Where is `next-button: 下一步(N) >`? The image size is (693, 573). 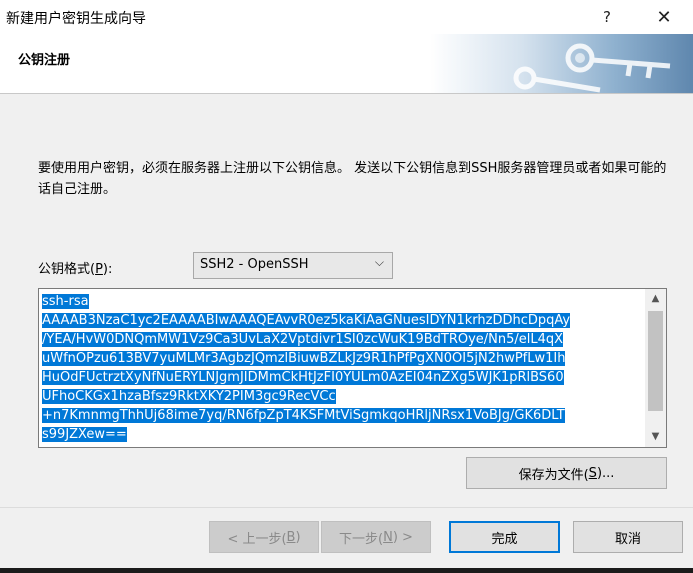
next-button: 下一步(N) > is located at coordinates (376, 537).